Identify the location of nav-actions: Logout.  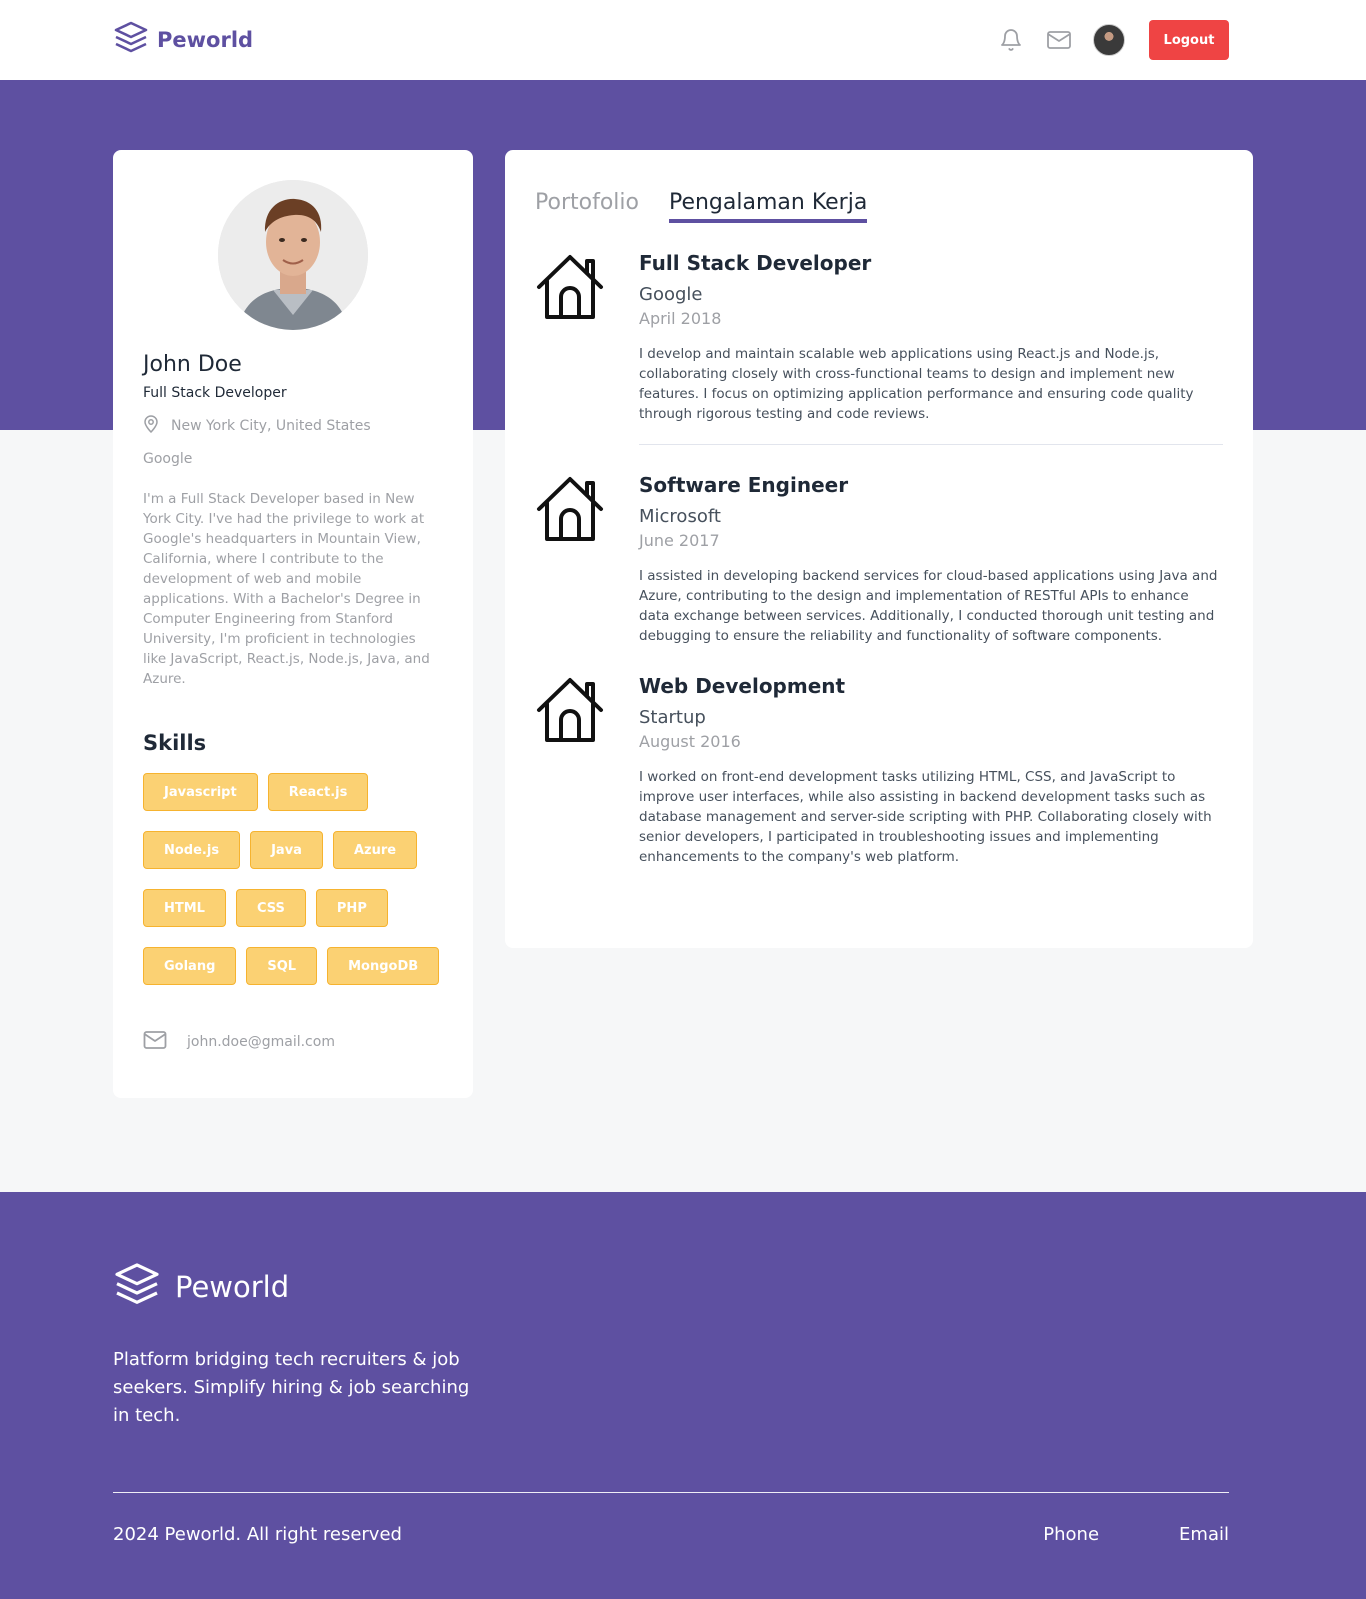
(1113, 40).